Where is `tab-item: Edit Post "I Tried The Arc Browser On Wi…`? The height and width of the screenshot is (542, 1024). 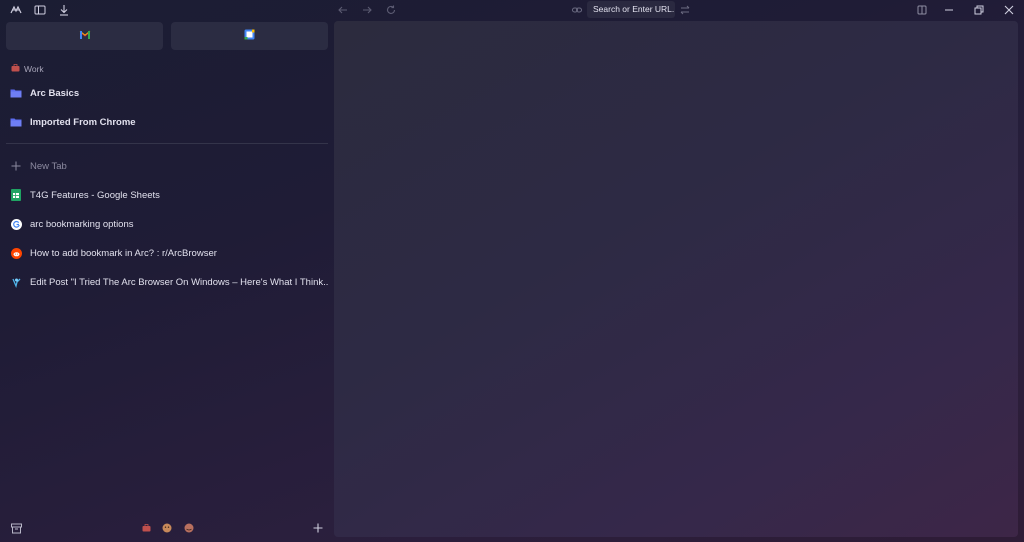
tab-item: Edit Post "I Tried The Arc Browser On Wi… is located at coordinates (167, 282).